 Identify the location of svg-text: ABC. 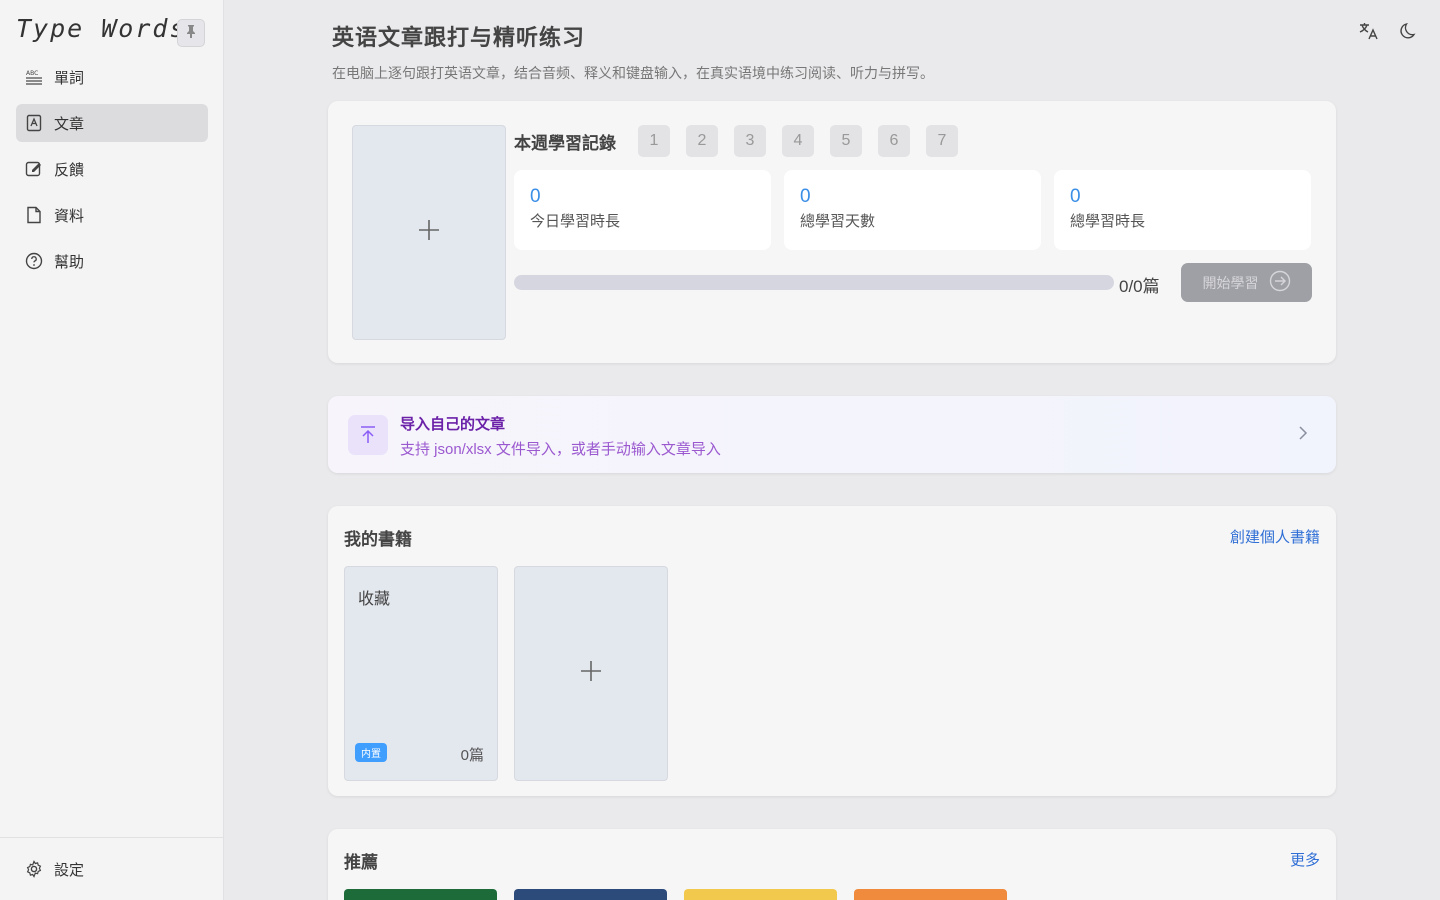
(32, 73).